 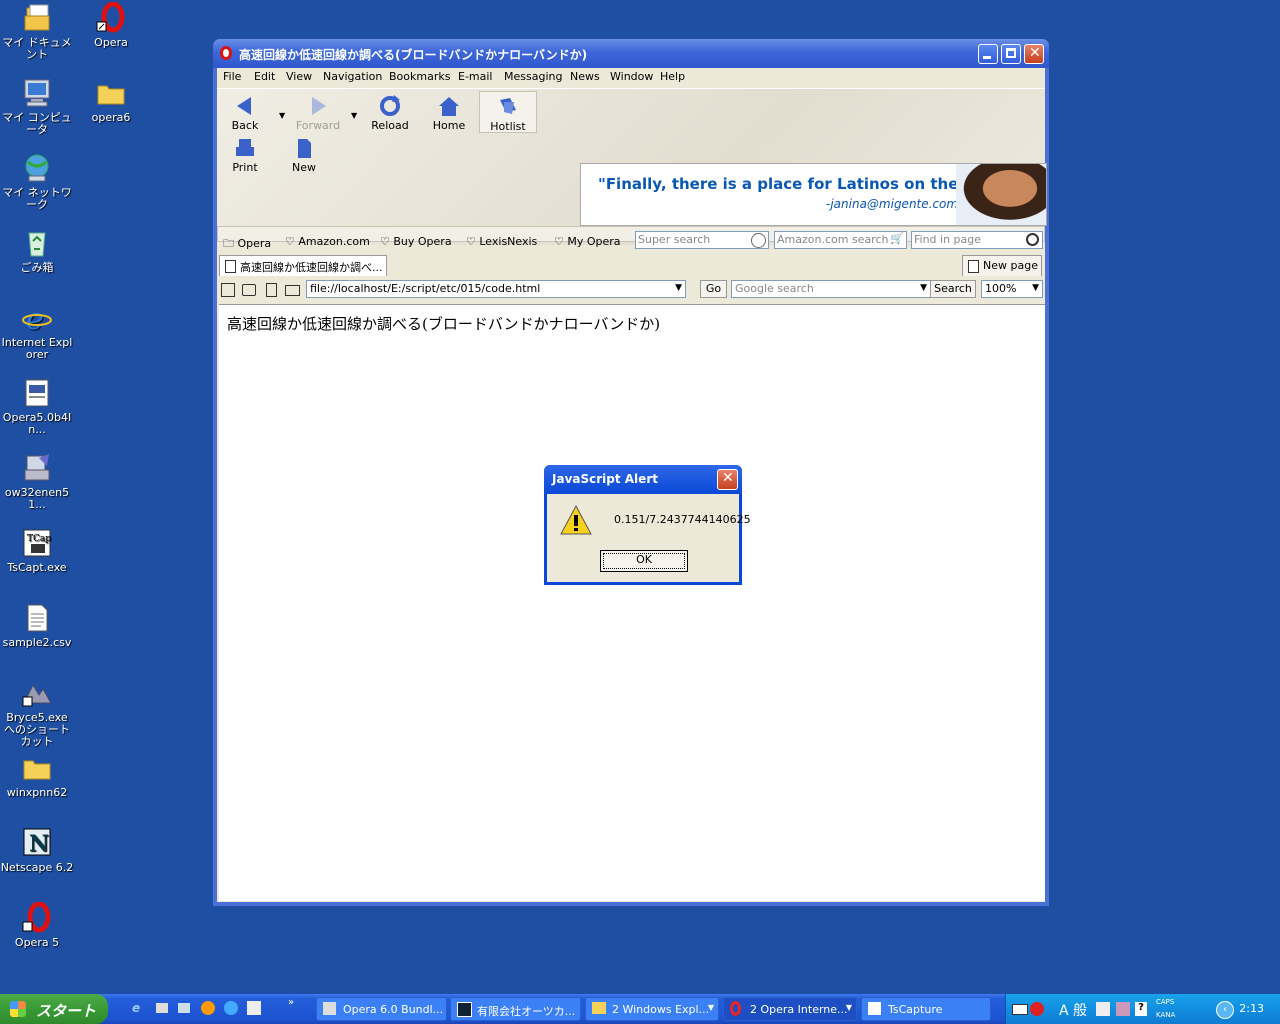 What do you see at coordinates (111, 100) in the screenshot?
I see `desktop-icon-opera6-folder: opera6` at bounding box center [111, 100].